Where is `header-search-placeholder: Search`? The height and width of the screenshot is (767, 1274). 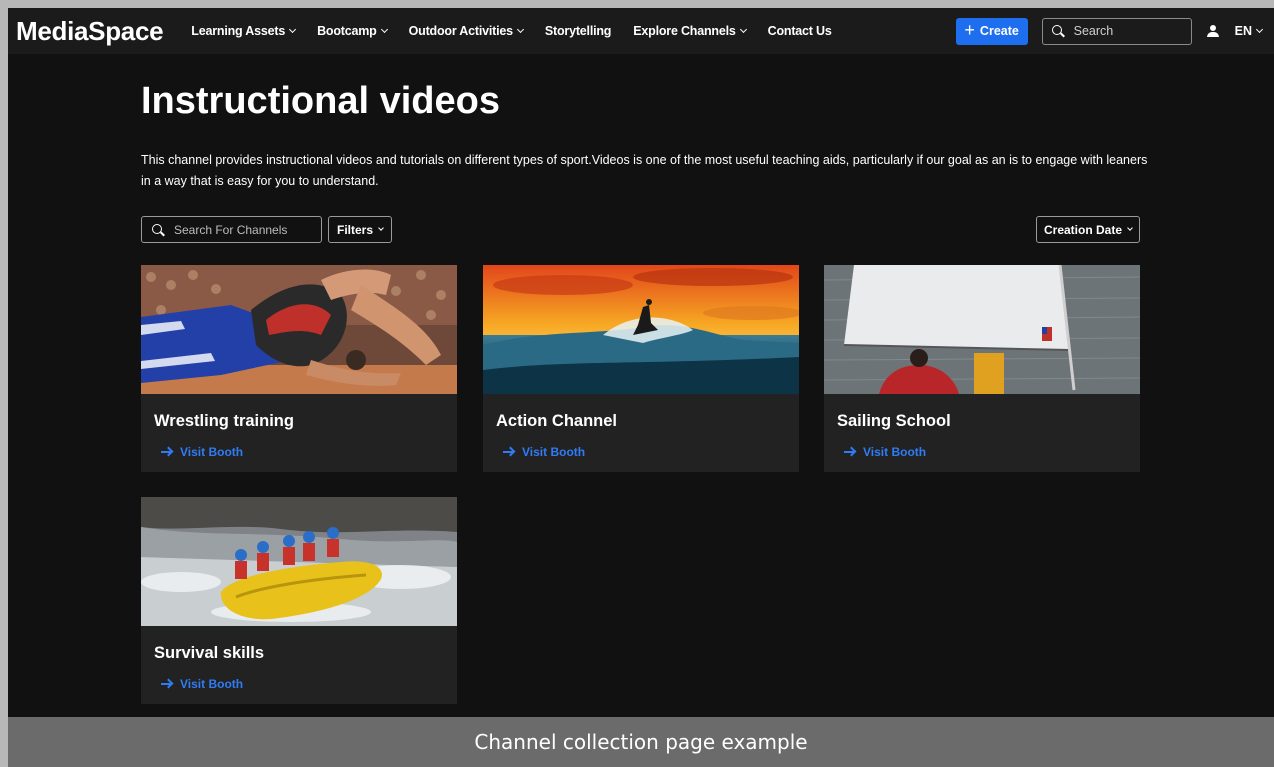 header-search-placeholder: Search is located at coordinates (1093, 31).